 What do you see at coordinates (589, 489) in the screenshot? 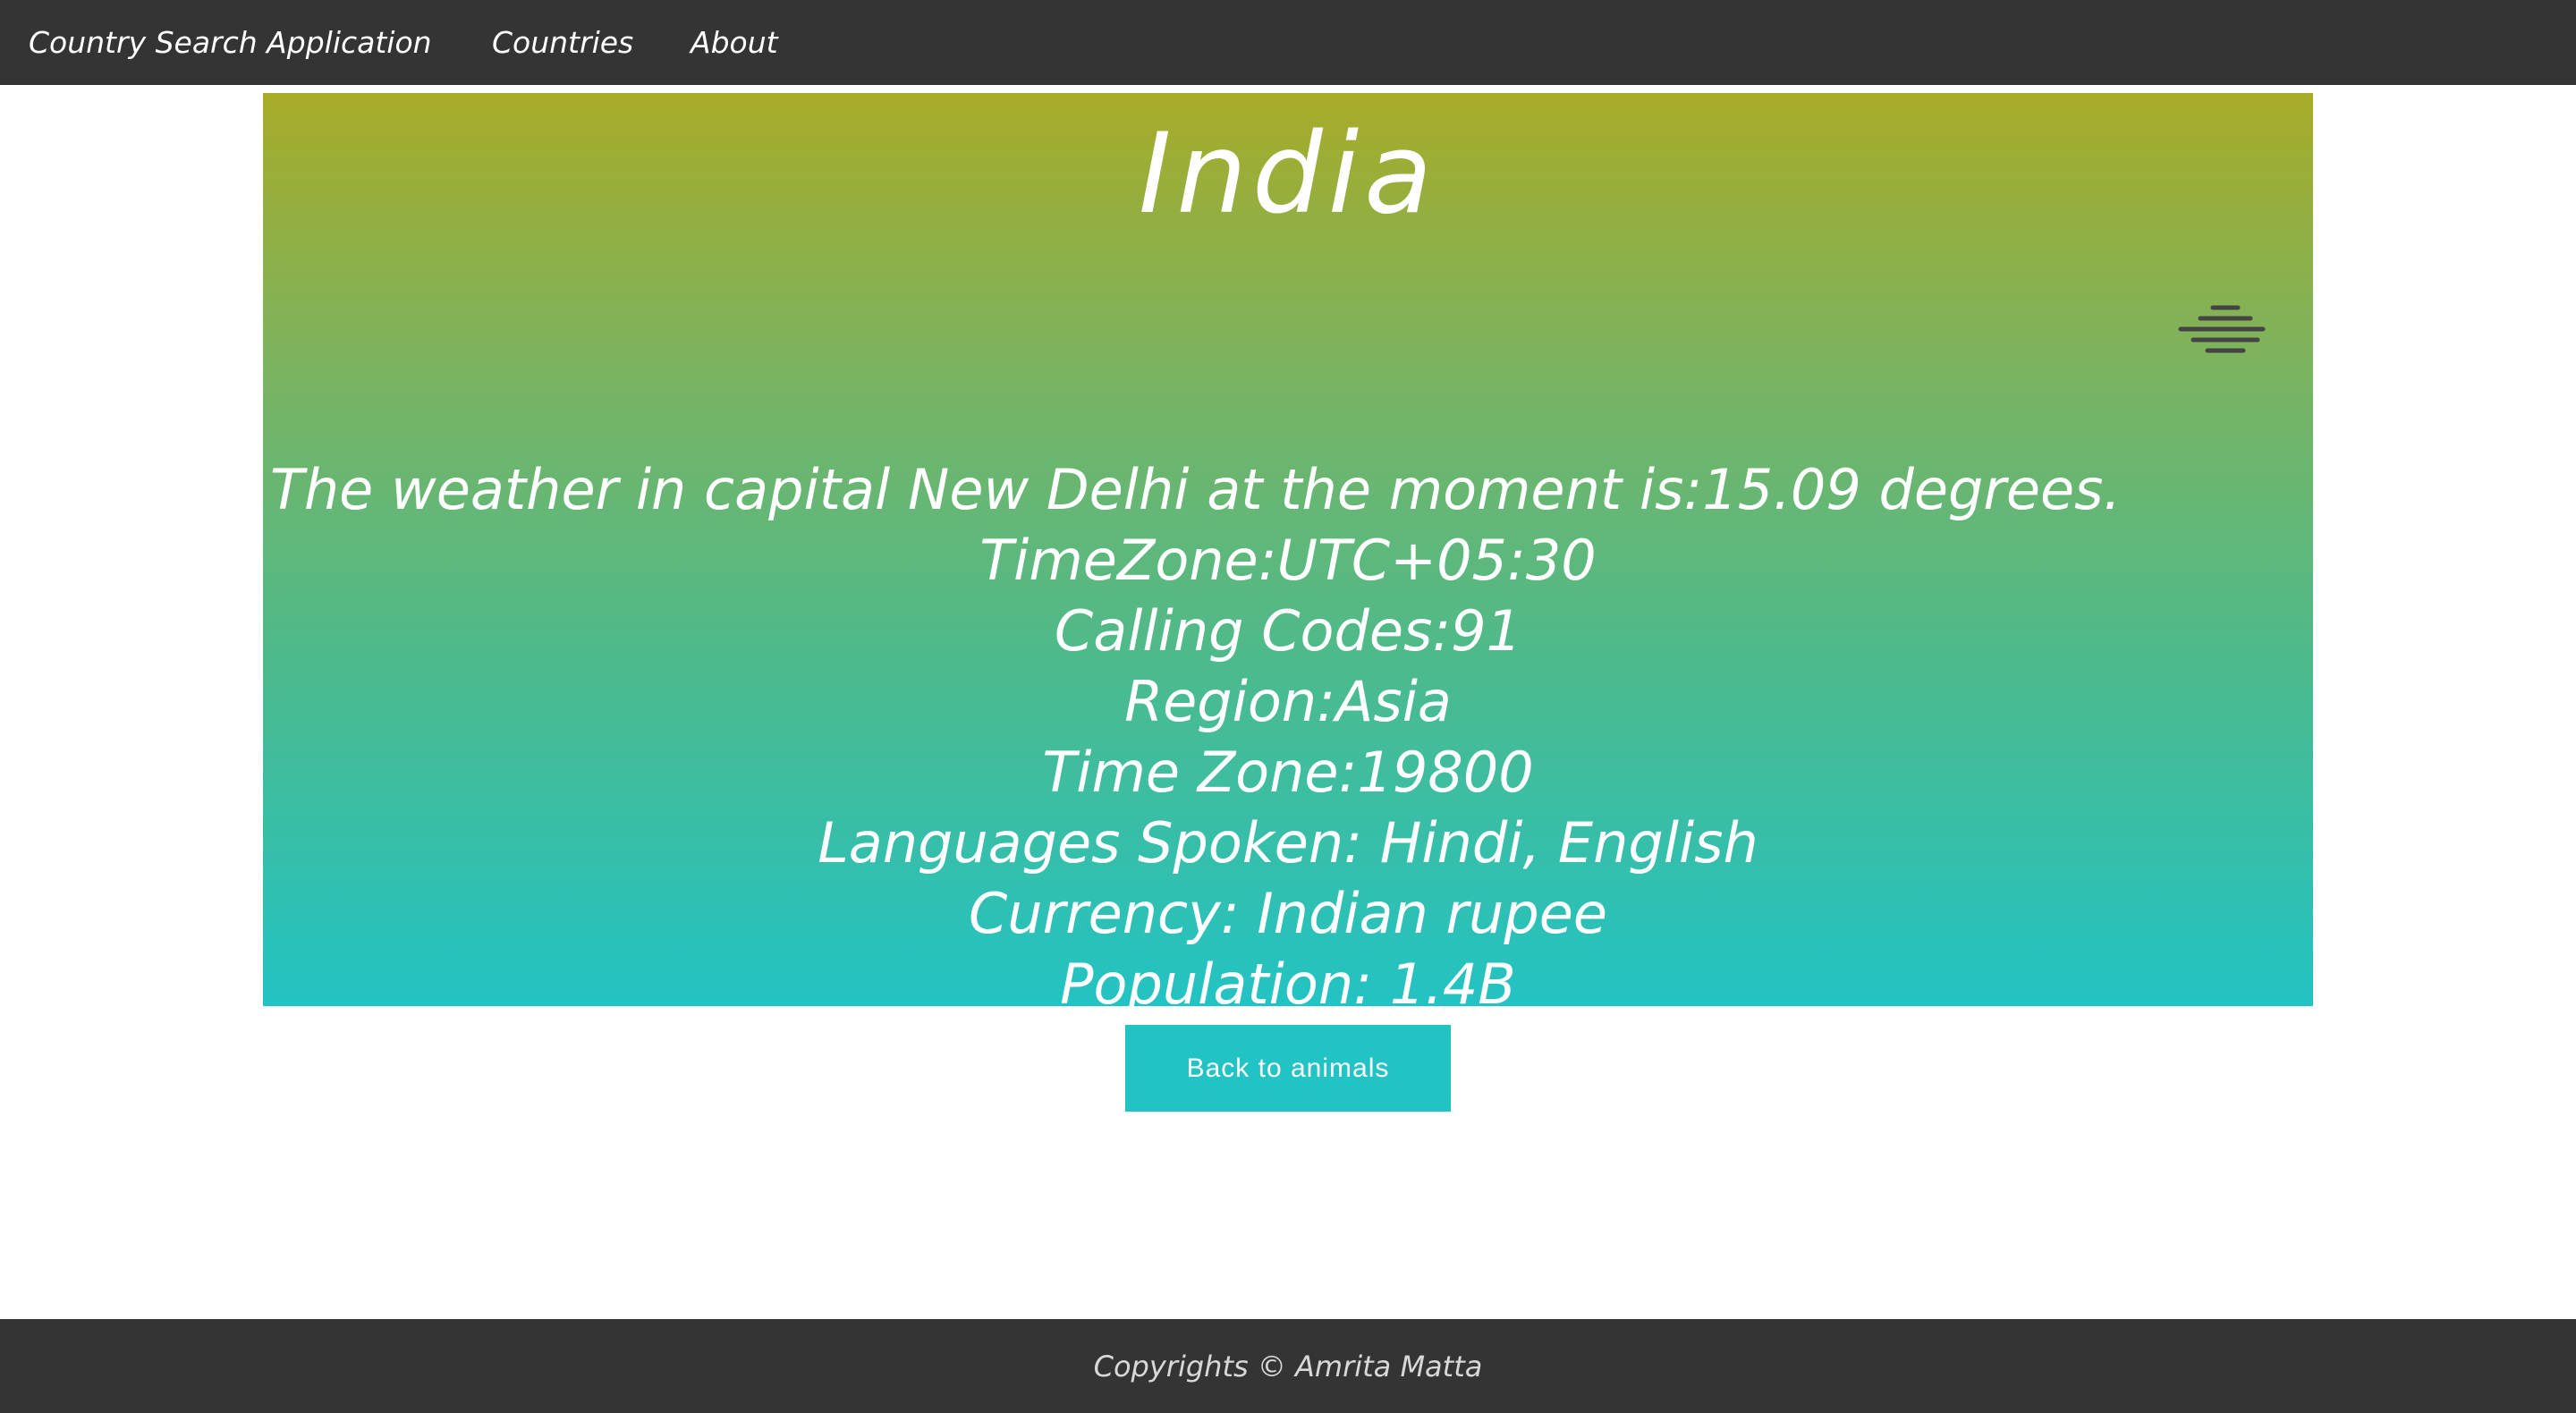
I see `weather-prefix: The weather in capital` at bounding box center [589, 489].